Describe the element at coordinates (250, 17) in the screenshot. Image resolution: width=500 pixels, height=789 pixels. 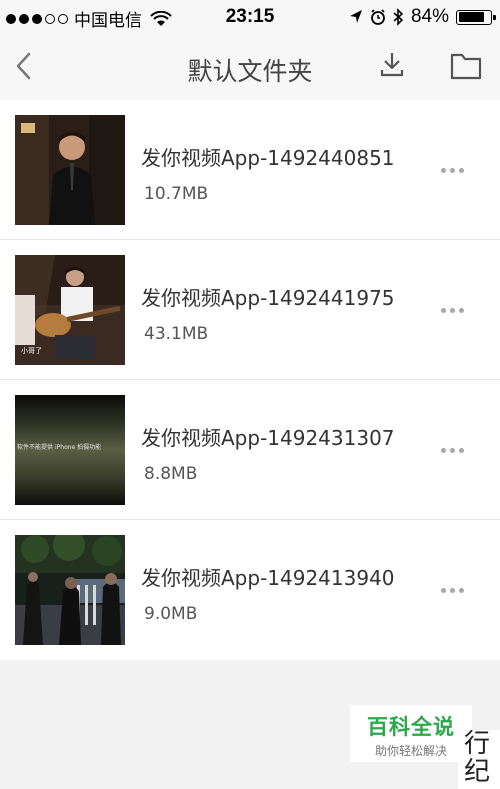
I see `status-bar: 中国电信 23:15 84%` at that location.